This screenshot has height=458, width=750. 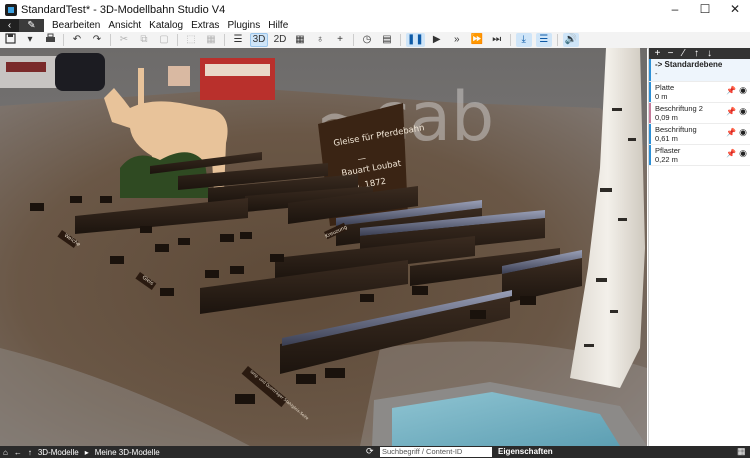 What do you see at coordinates (9, 25) in the screenshot?
I see `back-nav-button: ‹` at bounding box center [9, 25].